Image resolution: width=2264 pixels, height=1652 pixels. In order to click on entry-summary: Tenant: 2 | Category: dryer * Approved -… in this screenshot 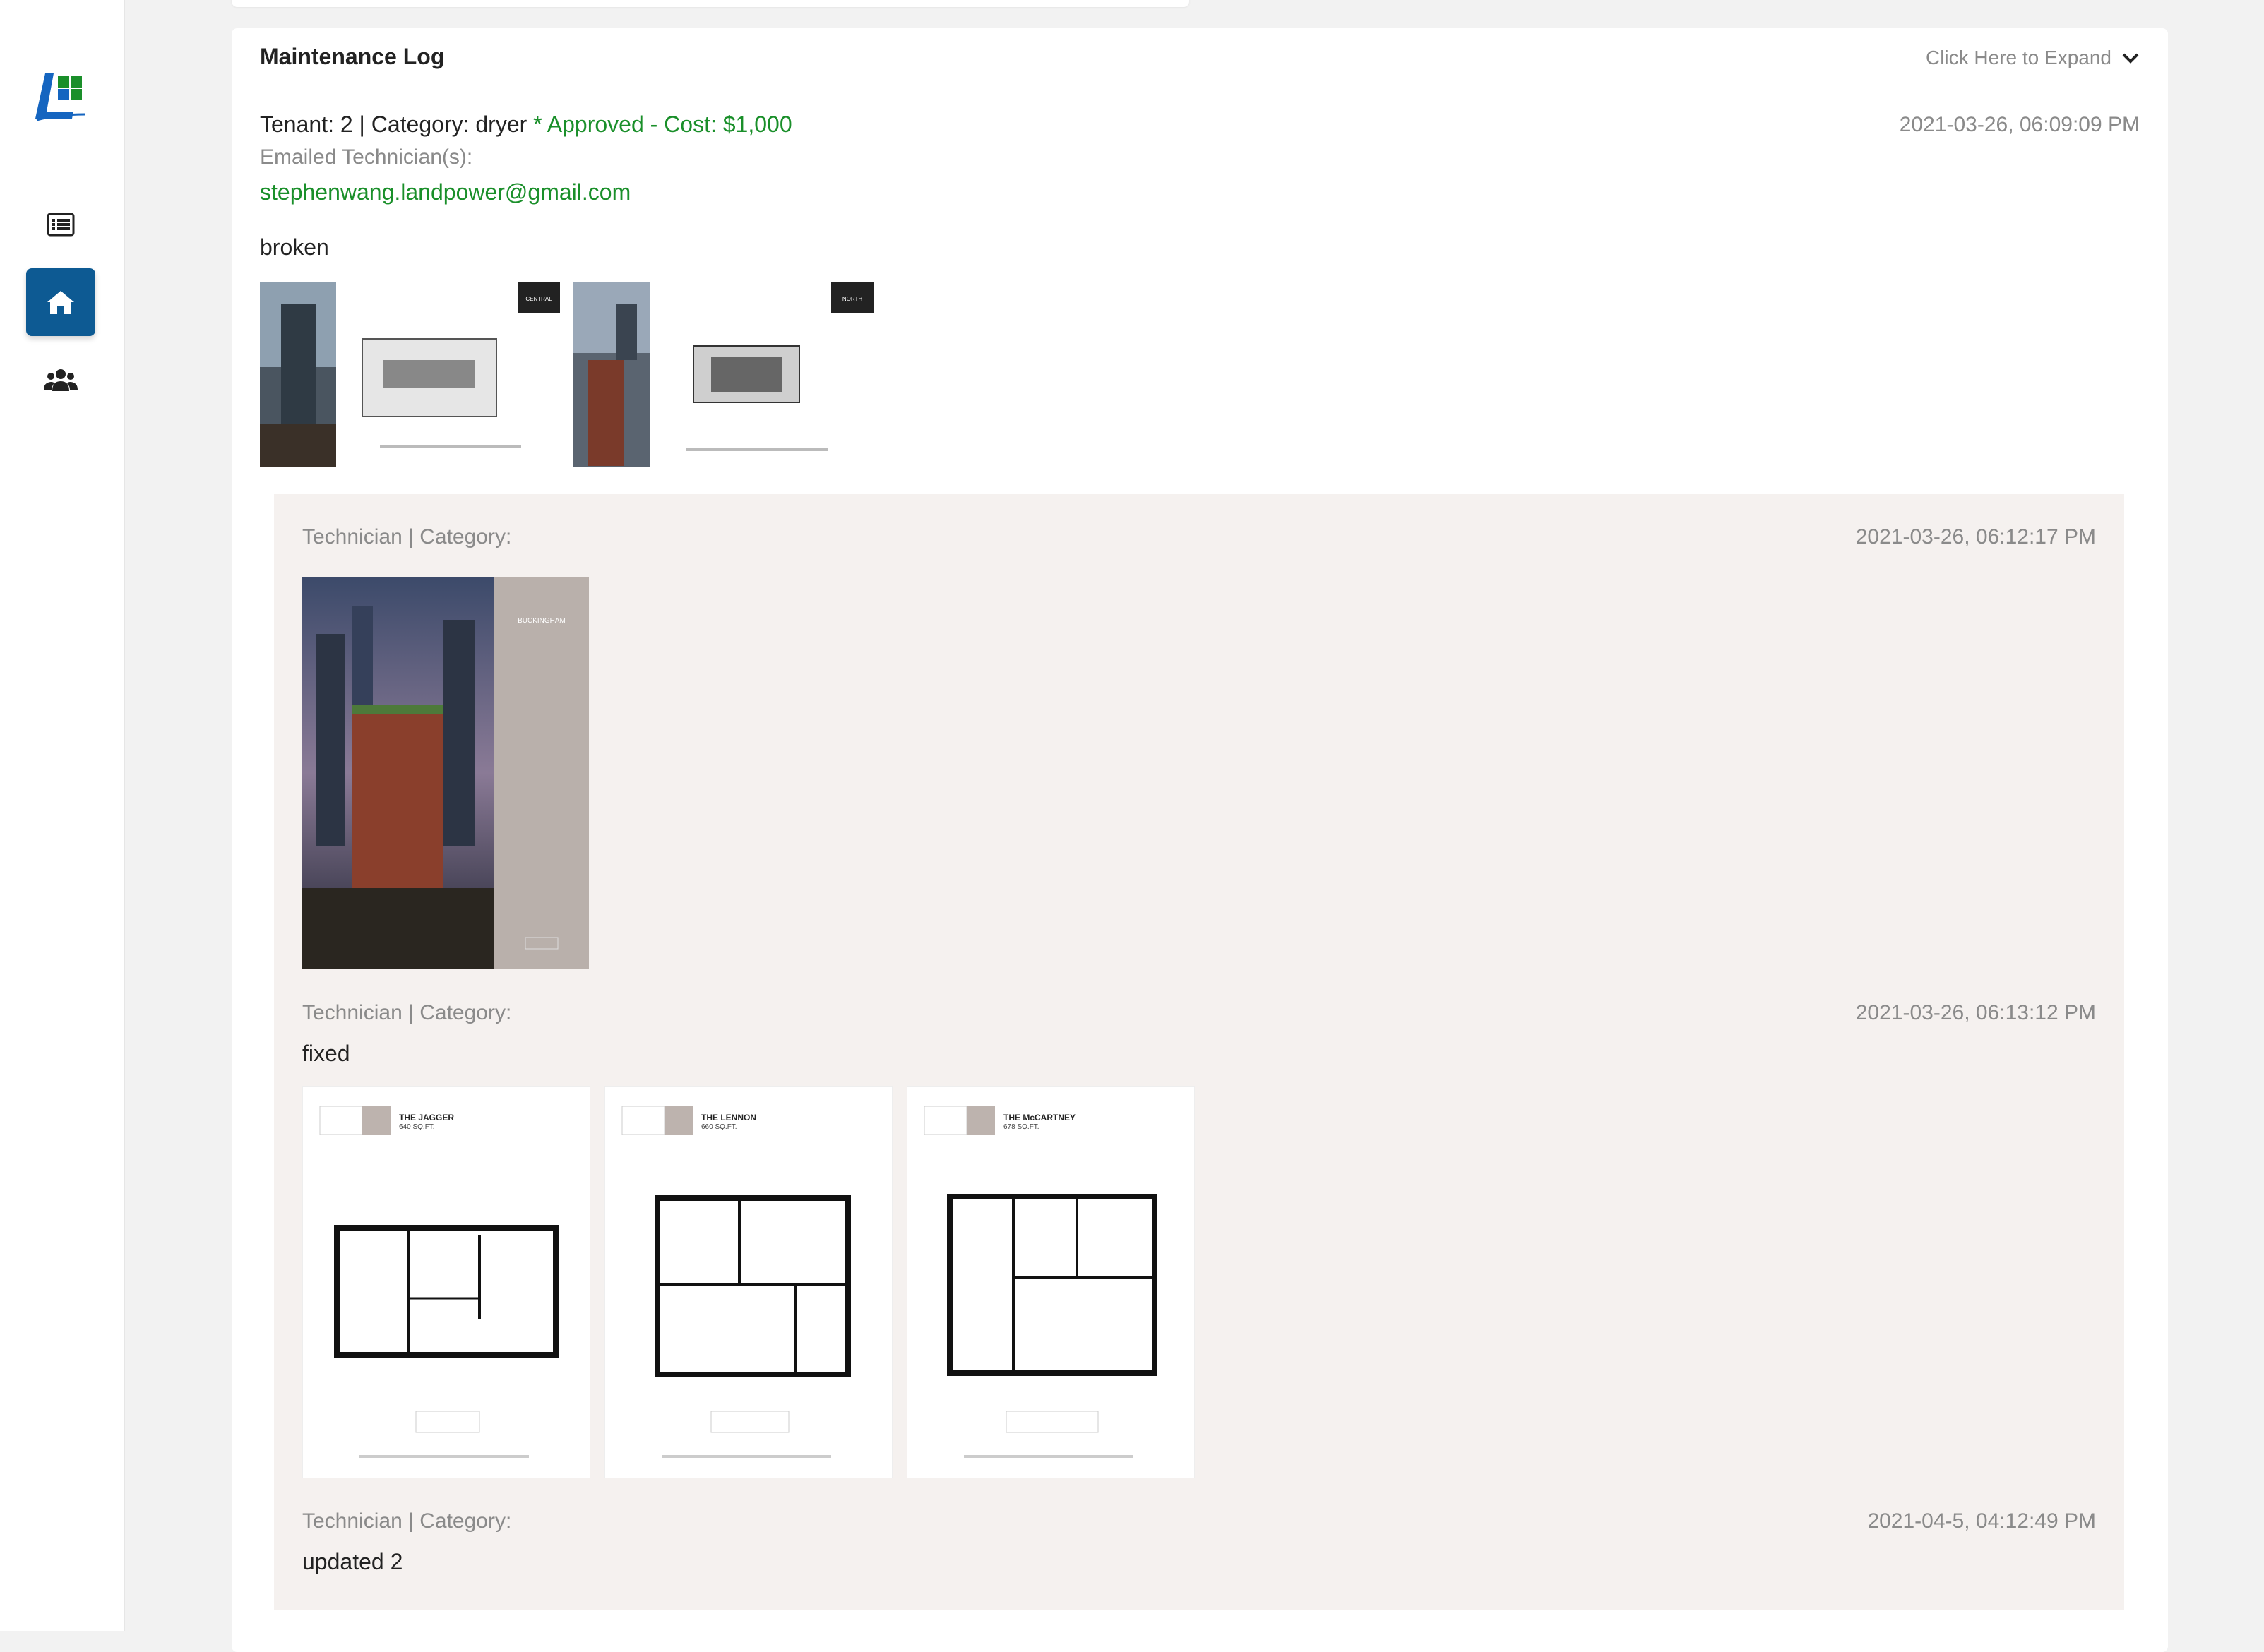, I will do `click(526, 125)`.